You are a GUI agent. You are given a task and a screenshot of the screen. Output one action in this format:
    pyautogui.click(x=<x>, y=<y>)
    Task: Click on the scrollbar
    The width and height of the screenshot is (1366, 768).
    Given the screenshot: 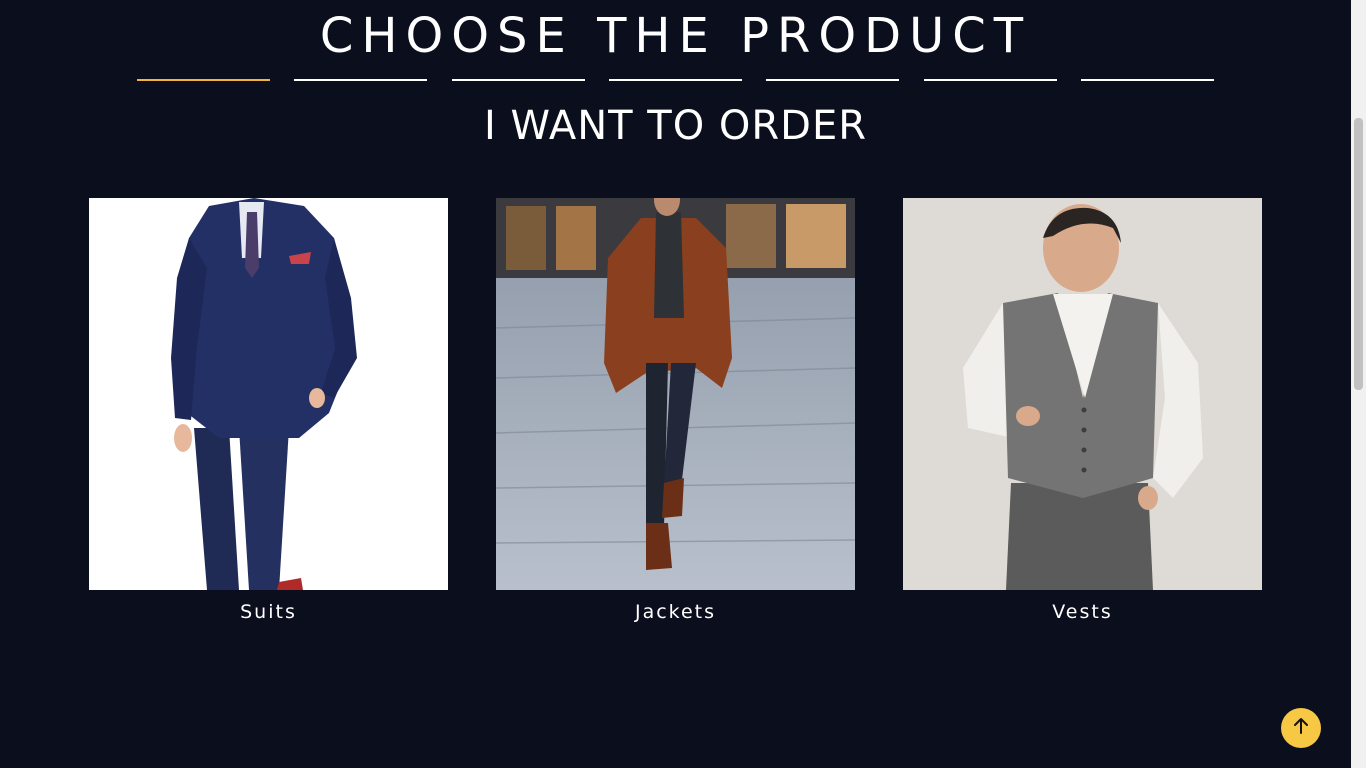 What is the action you would take?
    pyautogui.click(x=1358, y=384)
    